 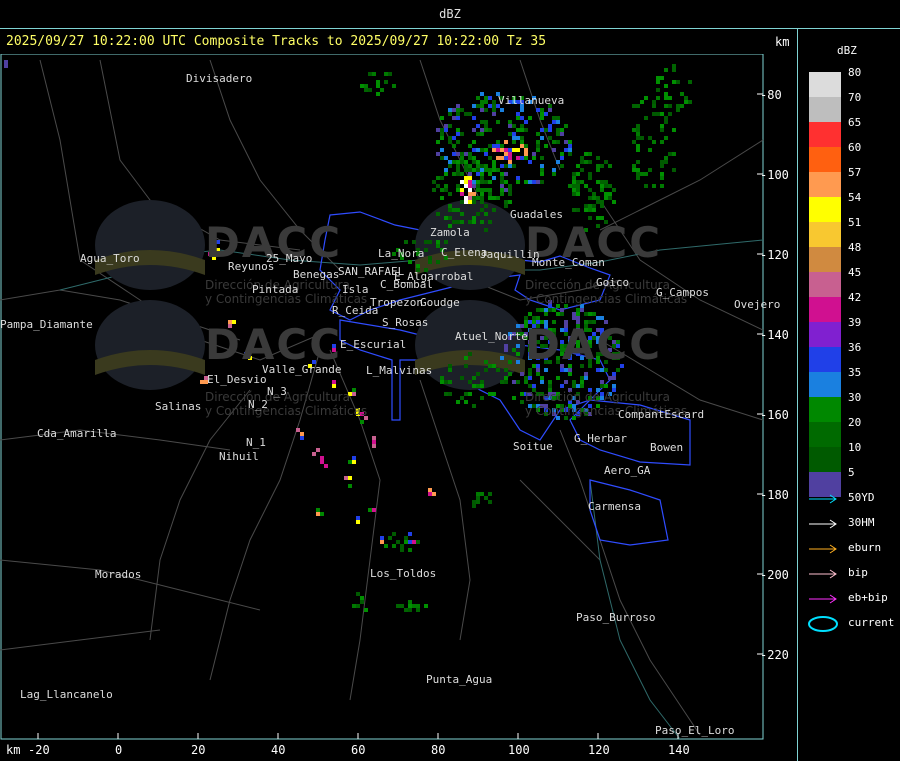 I want to click on track-arrow-icon, so click(x=823, y=499).